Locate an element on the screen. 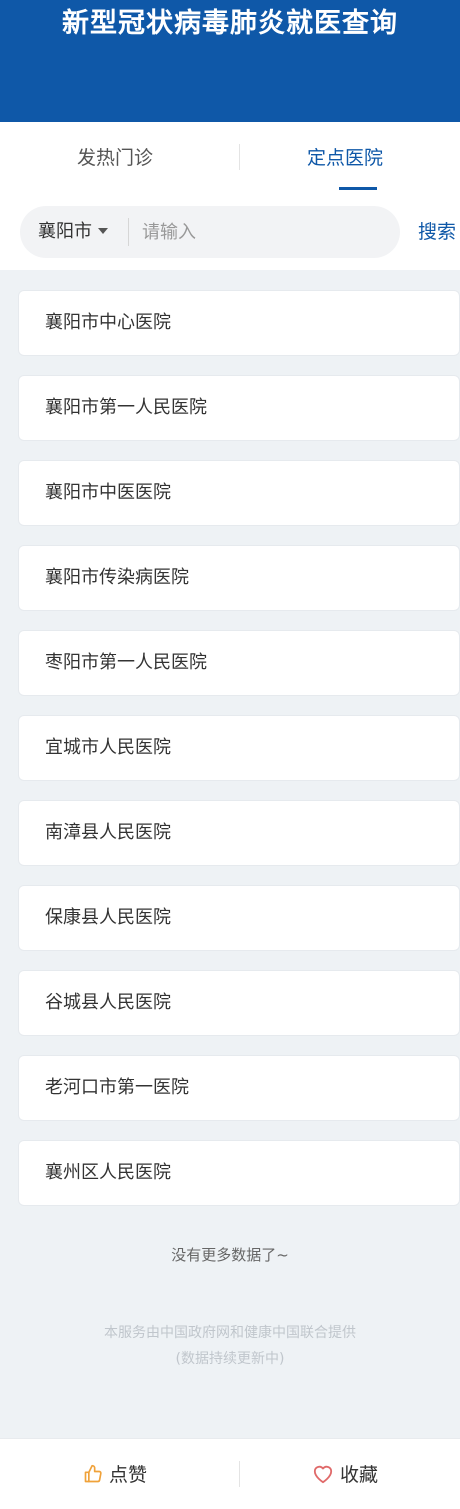 Image resolution: width=460 pixels, height=1509 pixels. search-divider is located at coordinates (128, 232).